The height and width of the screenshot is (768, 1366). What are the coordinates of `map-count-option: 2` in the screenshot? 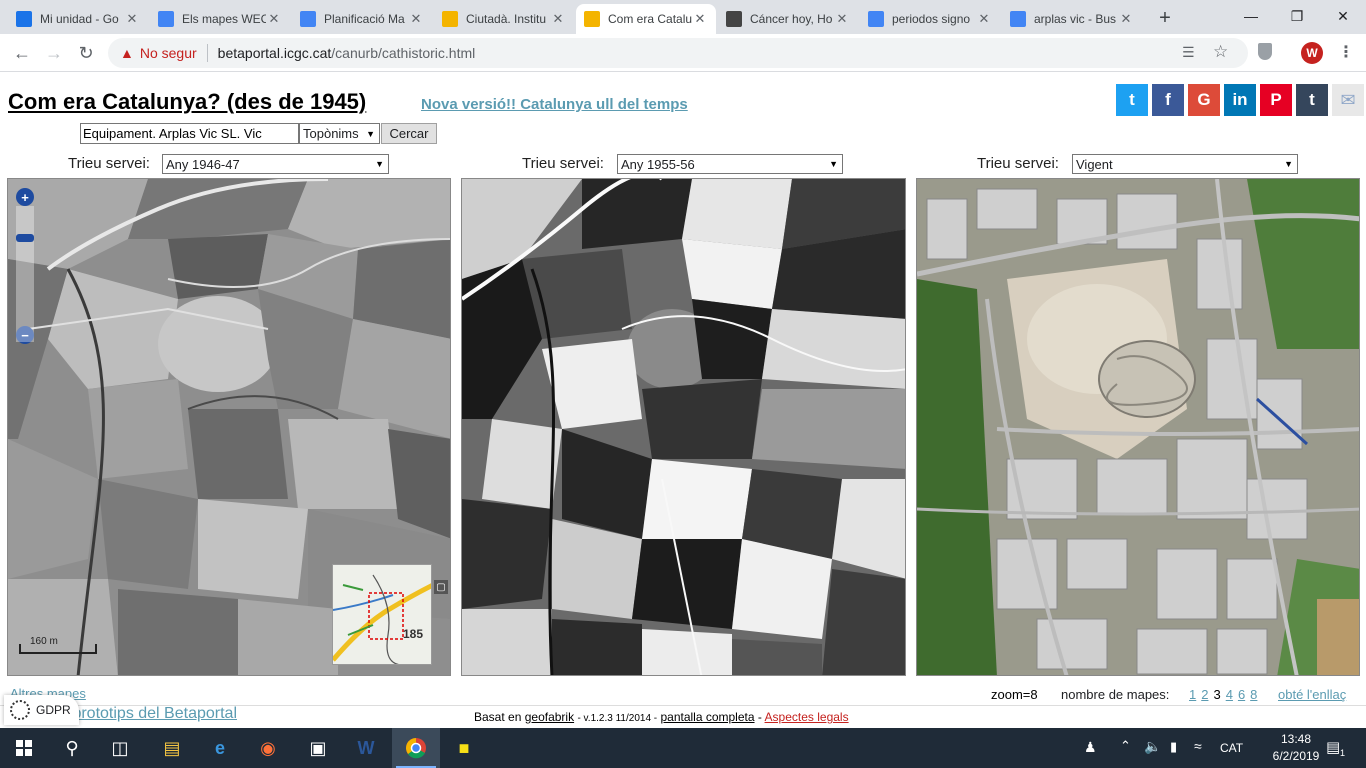 It's located at (1204, 694).